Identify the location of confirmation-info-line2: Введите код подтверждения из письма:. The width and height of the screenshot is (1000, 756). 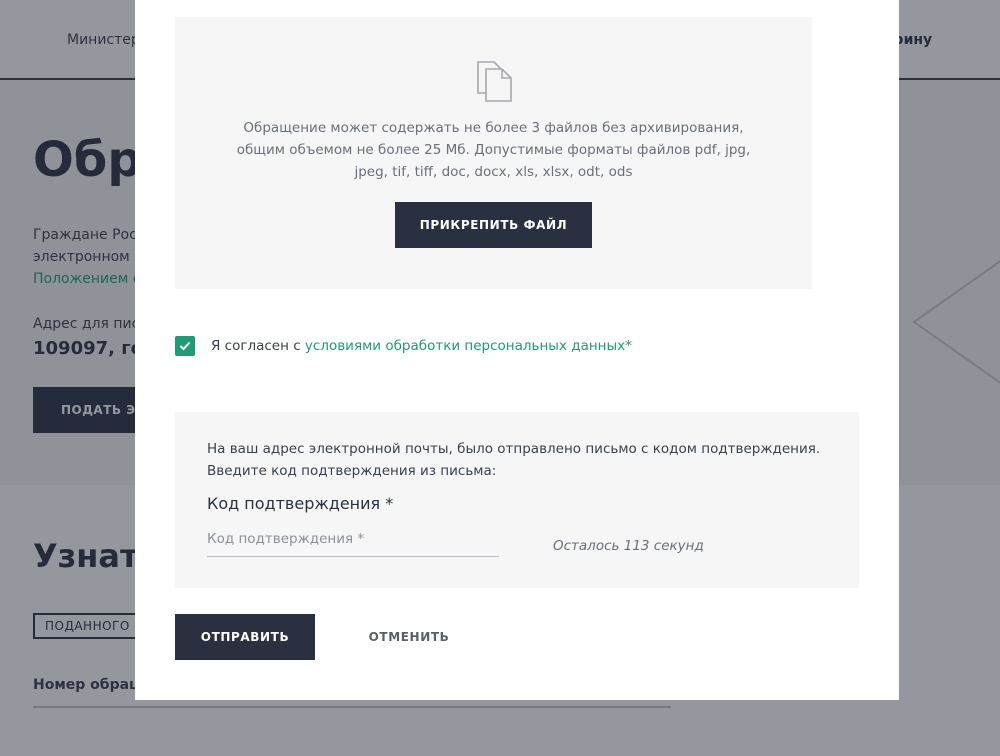
(352, 471).